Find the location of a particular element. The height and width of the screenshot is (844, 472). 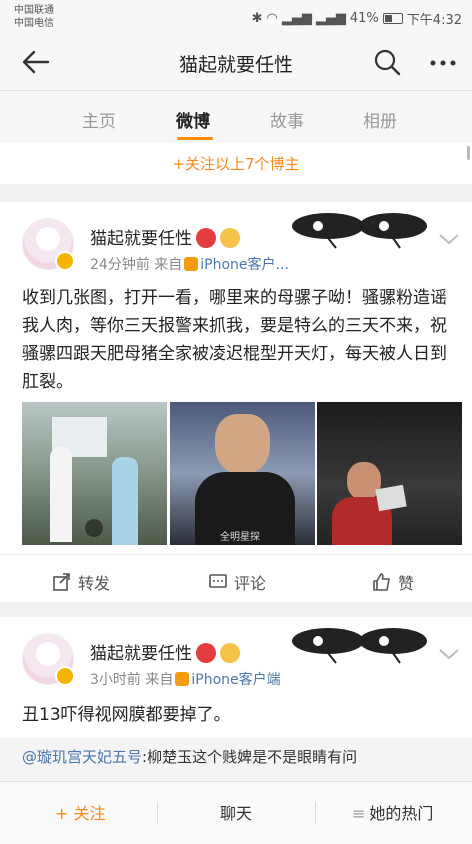

status-icons: ✱ ◠ ▂▄▆ ▂▄▆ 41% 下午4:32 is located at coordinates (357, 18).